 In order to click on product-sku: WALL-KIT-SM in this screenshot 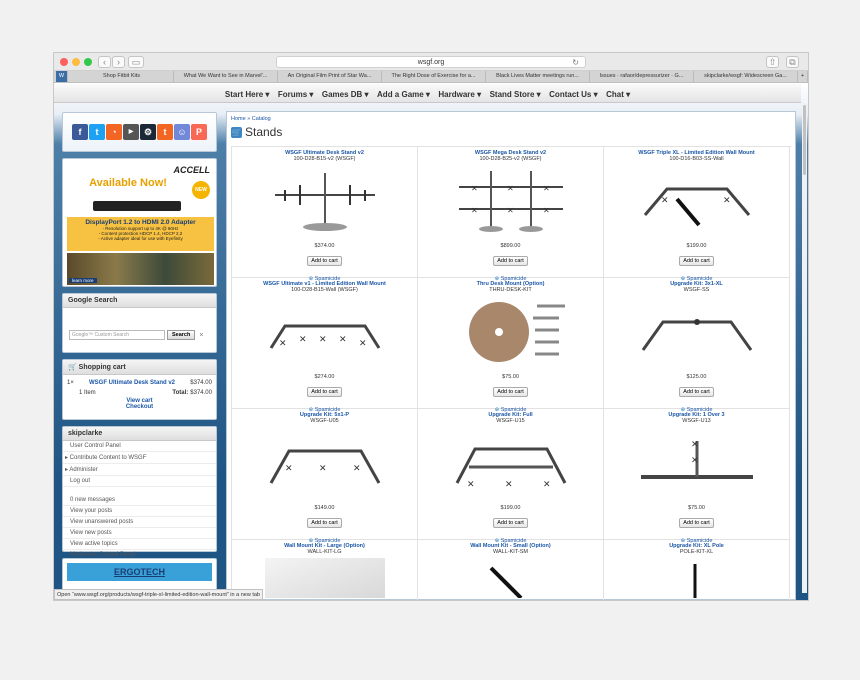, I will do `click(510, 552)`.